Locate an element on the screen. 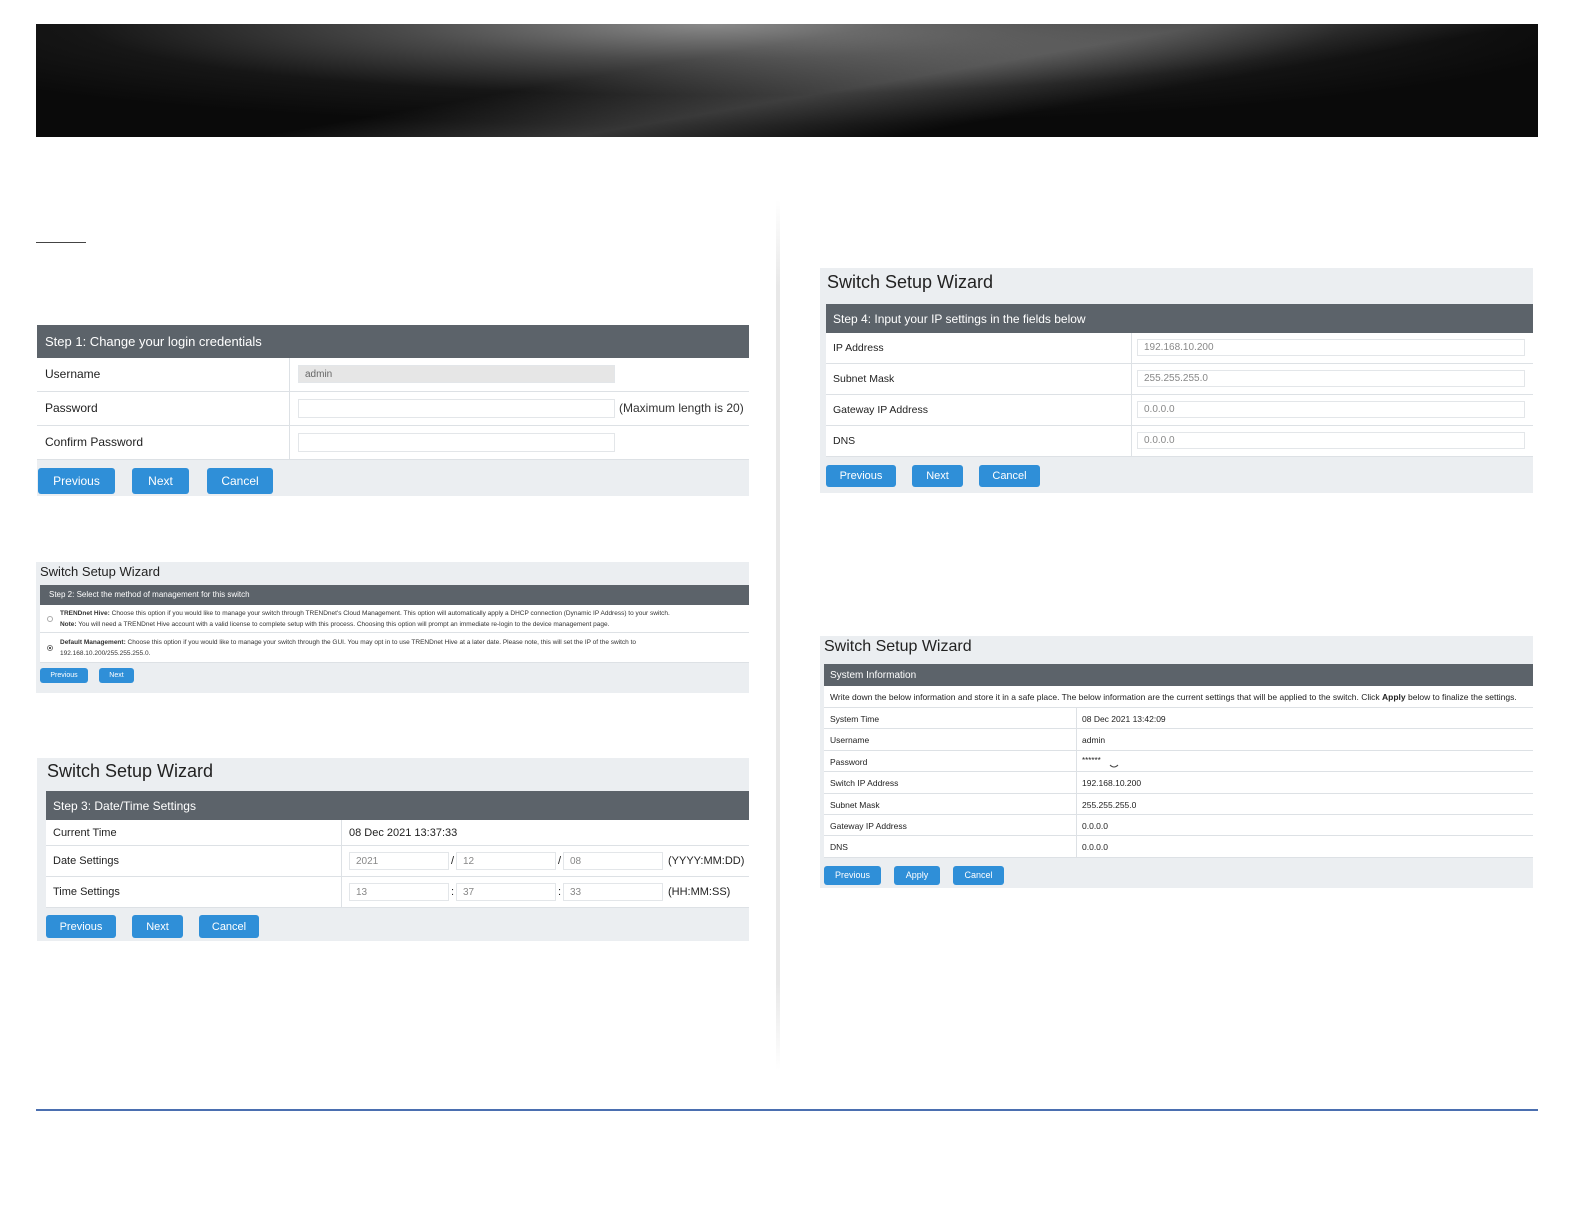 This screenshot has height=1224, width=1584. hive-radio is located at coordinates (49, 618).